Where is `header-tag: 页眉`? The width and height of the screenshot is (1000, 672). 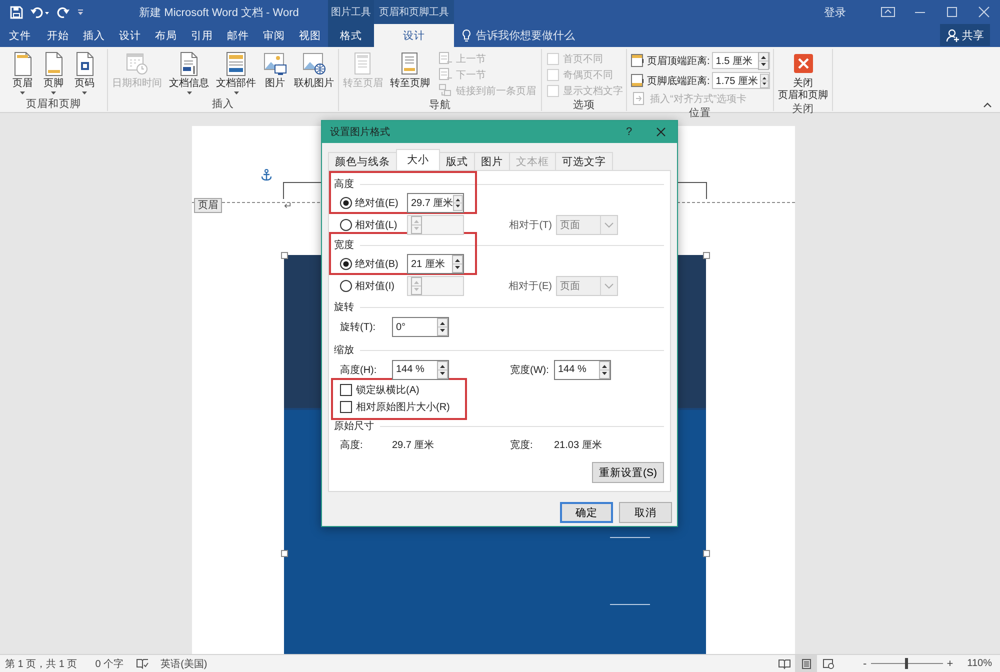 header-tag: 页眉 is located at coordinates (208, 205).